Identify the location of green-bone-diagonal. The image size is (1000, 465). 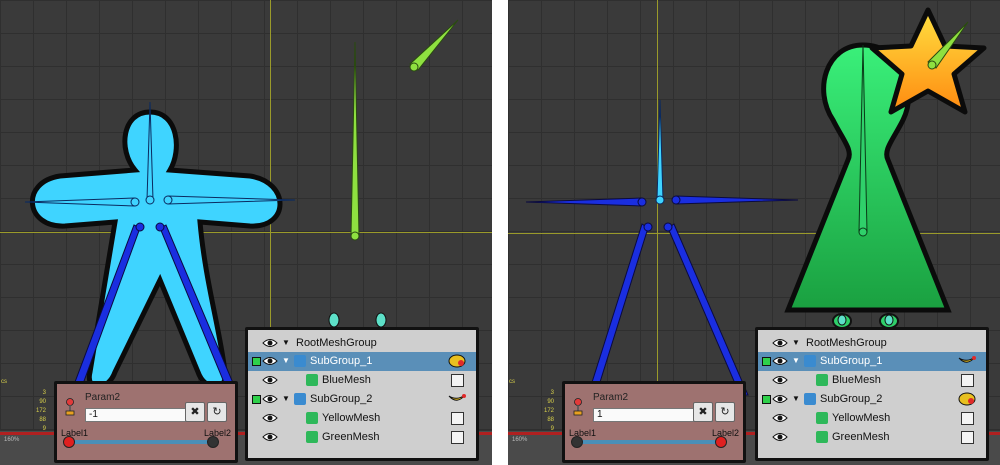
(434, 45).